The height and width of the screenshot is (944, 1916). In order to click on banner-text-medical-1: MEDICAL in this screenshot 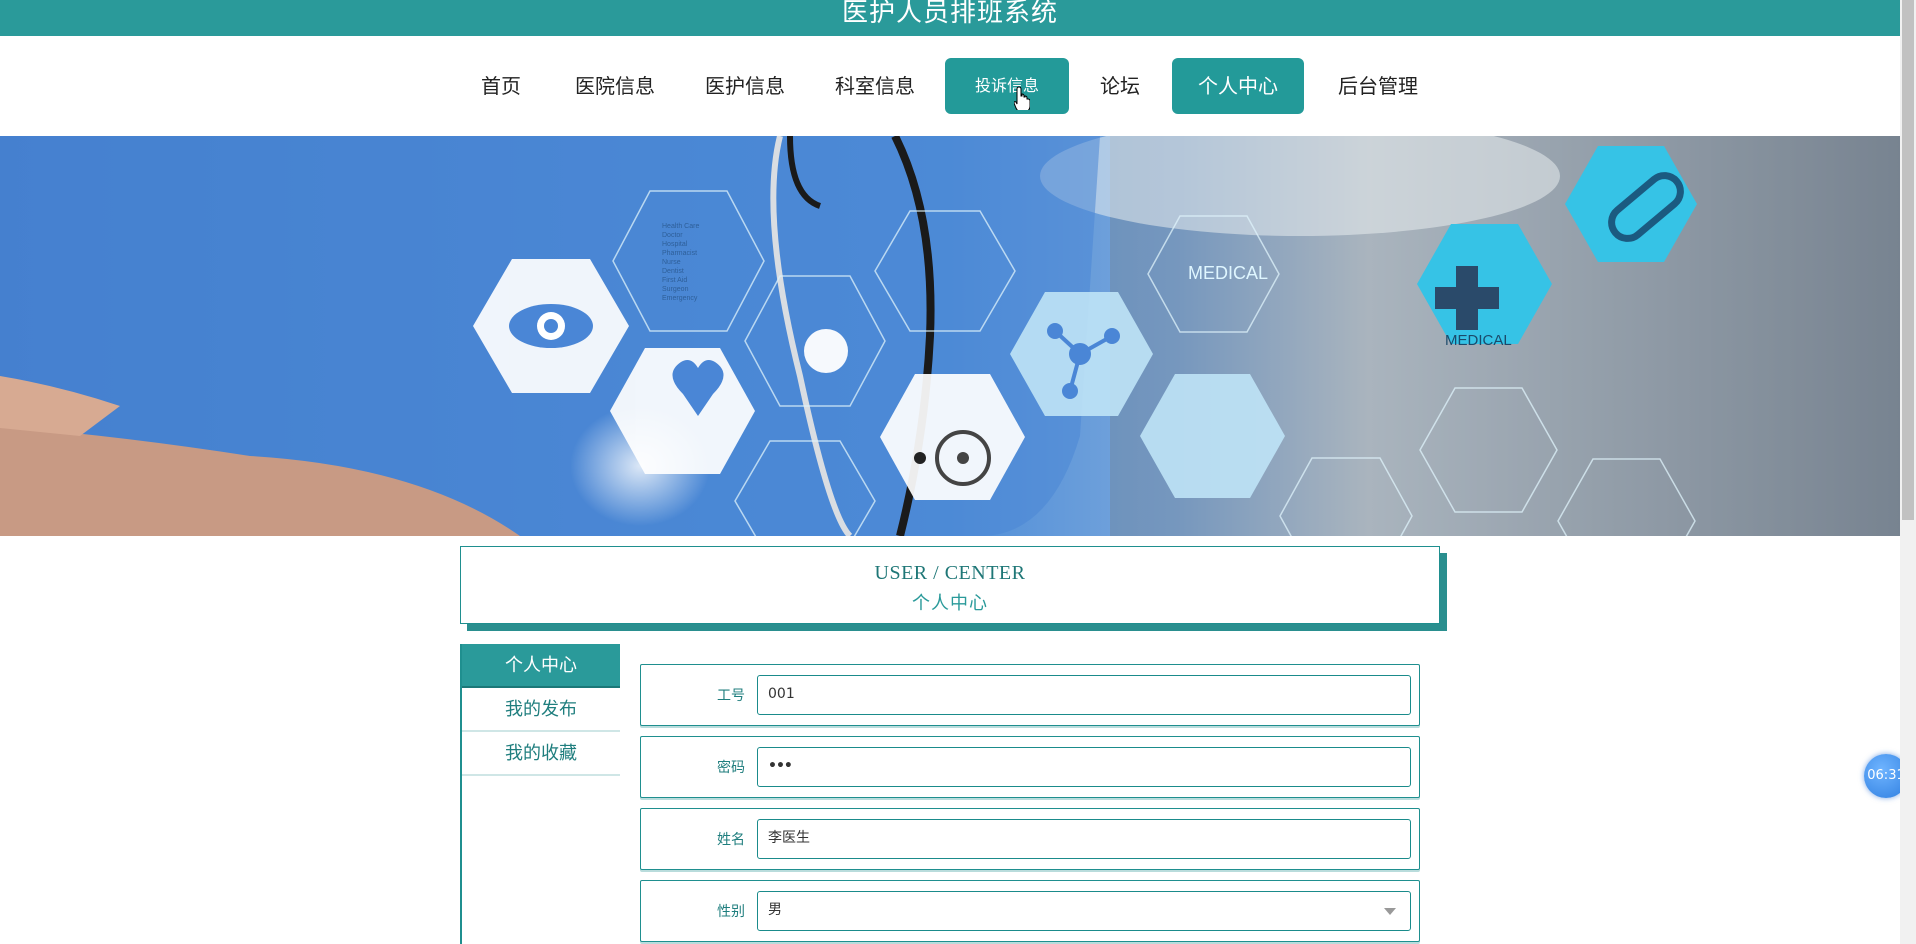, I will do `click(1228, 273)`.